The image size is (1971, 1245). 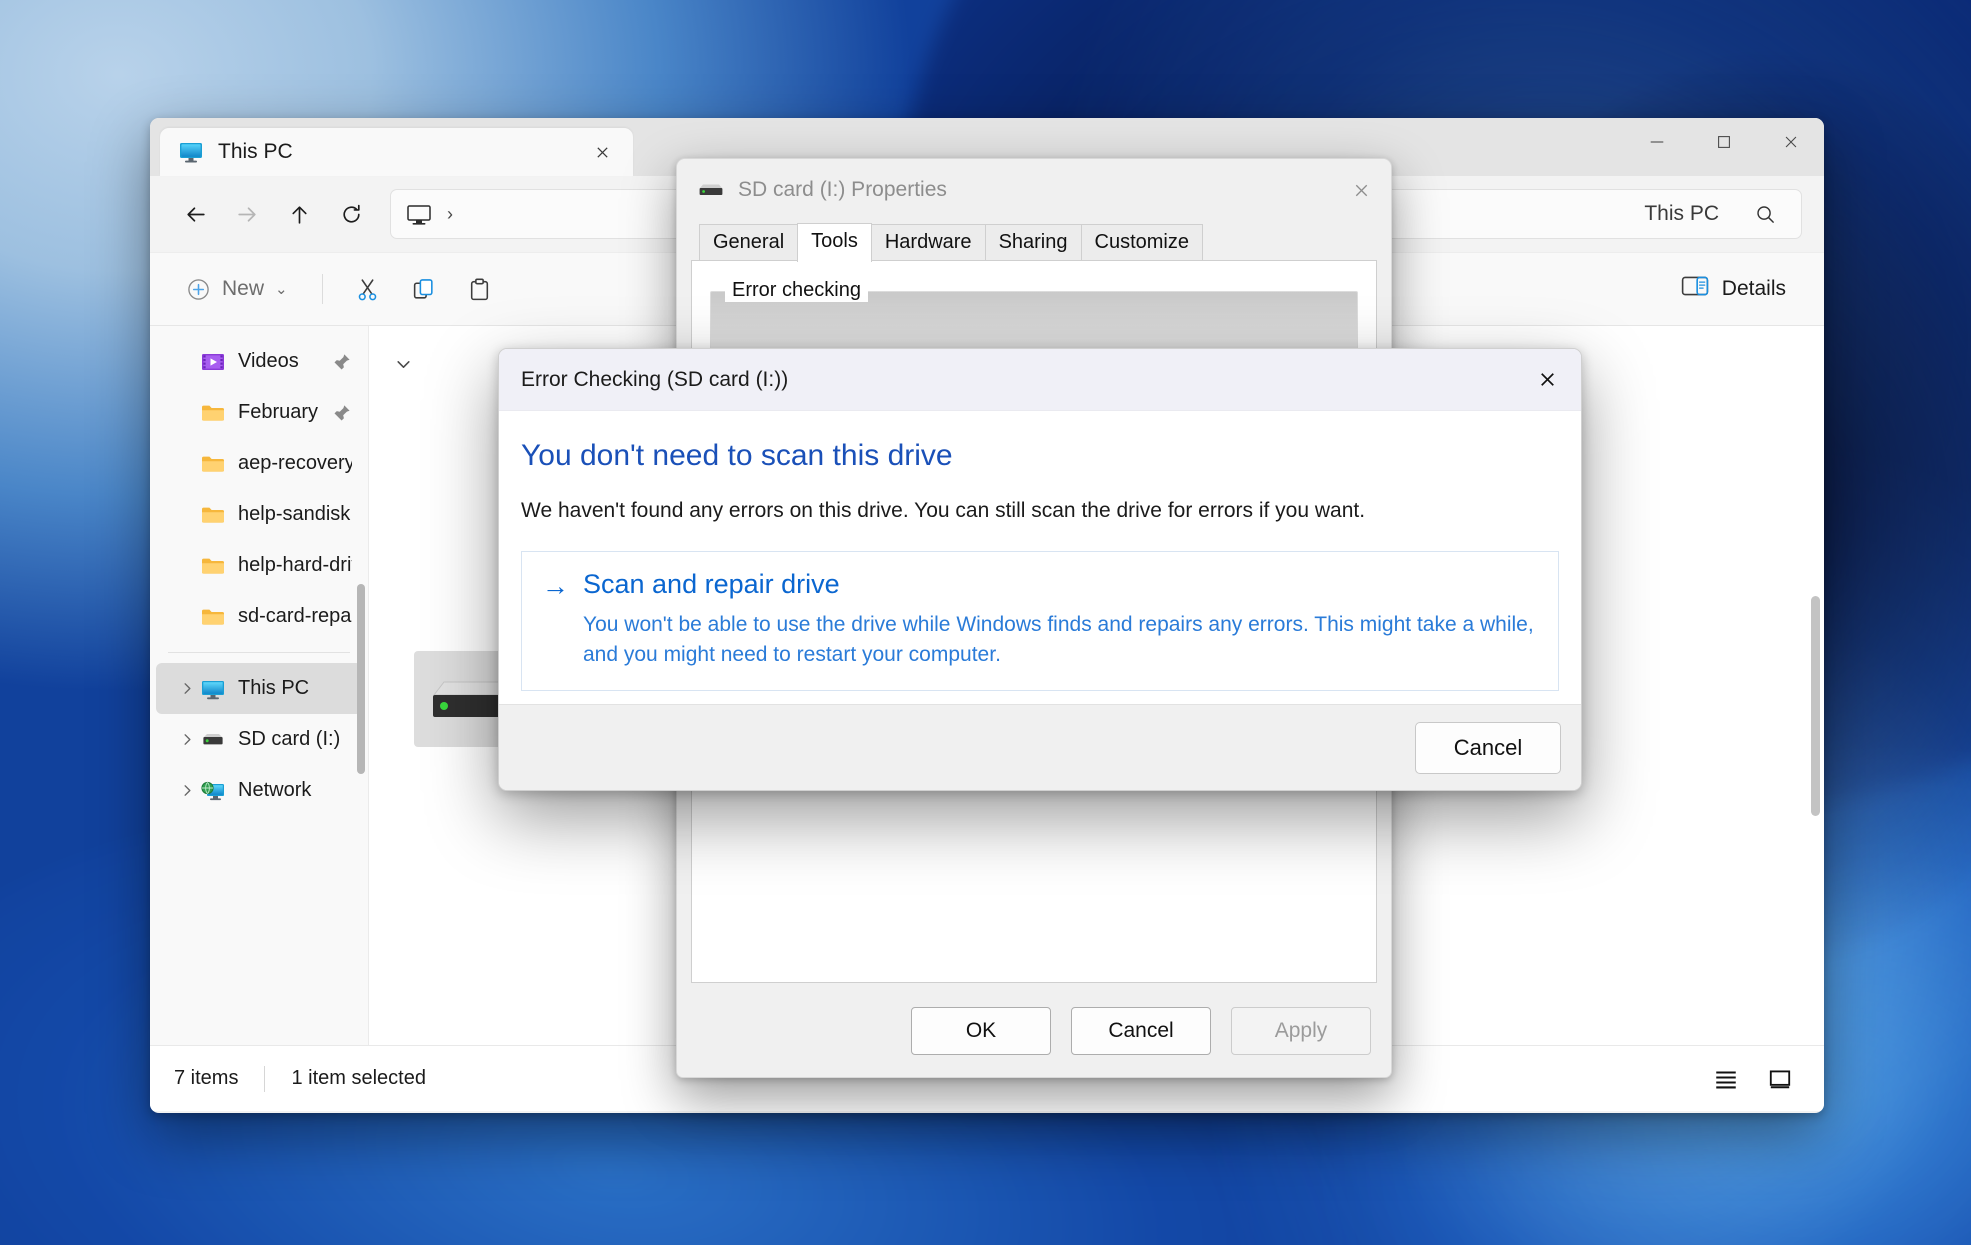 I want to click on properties-cancel-button: Cancel, so click(x=1141, y=1031).